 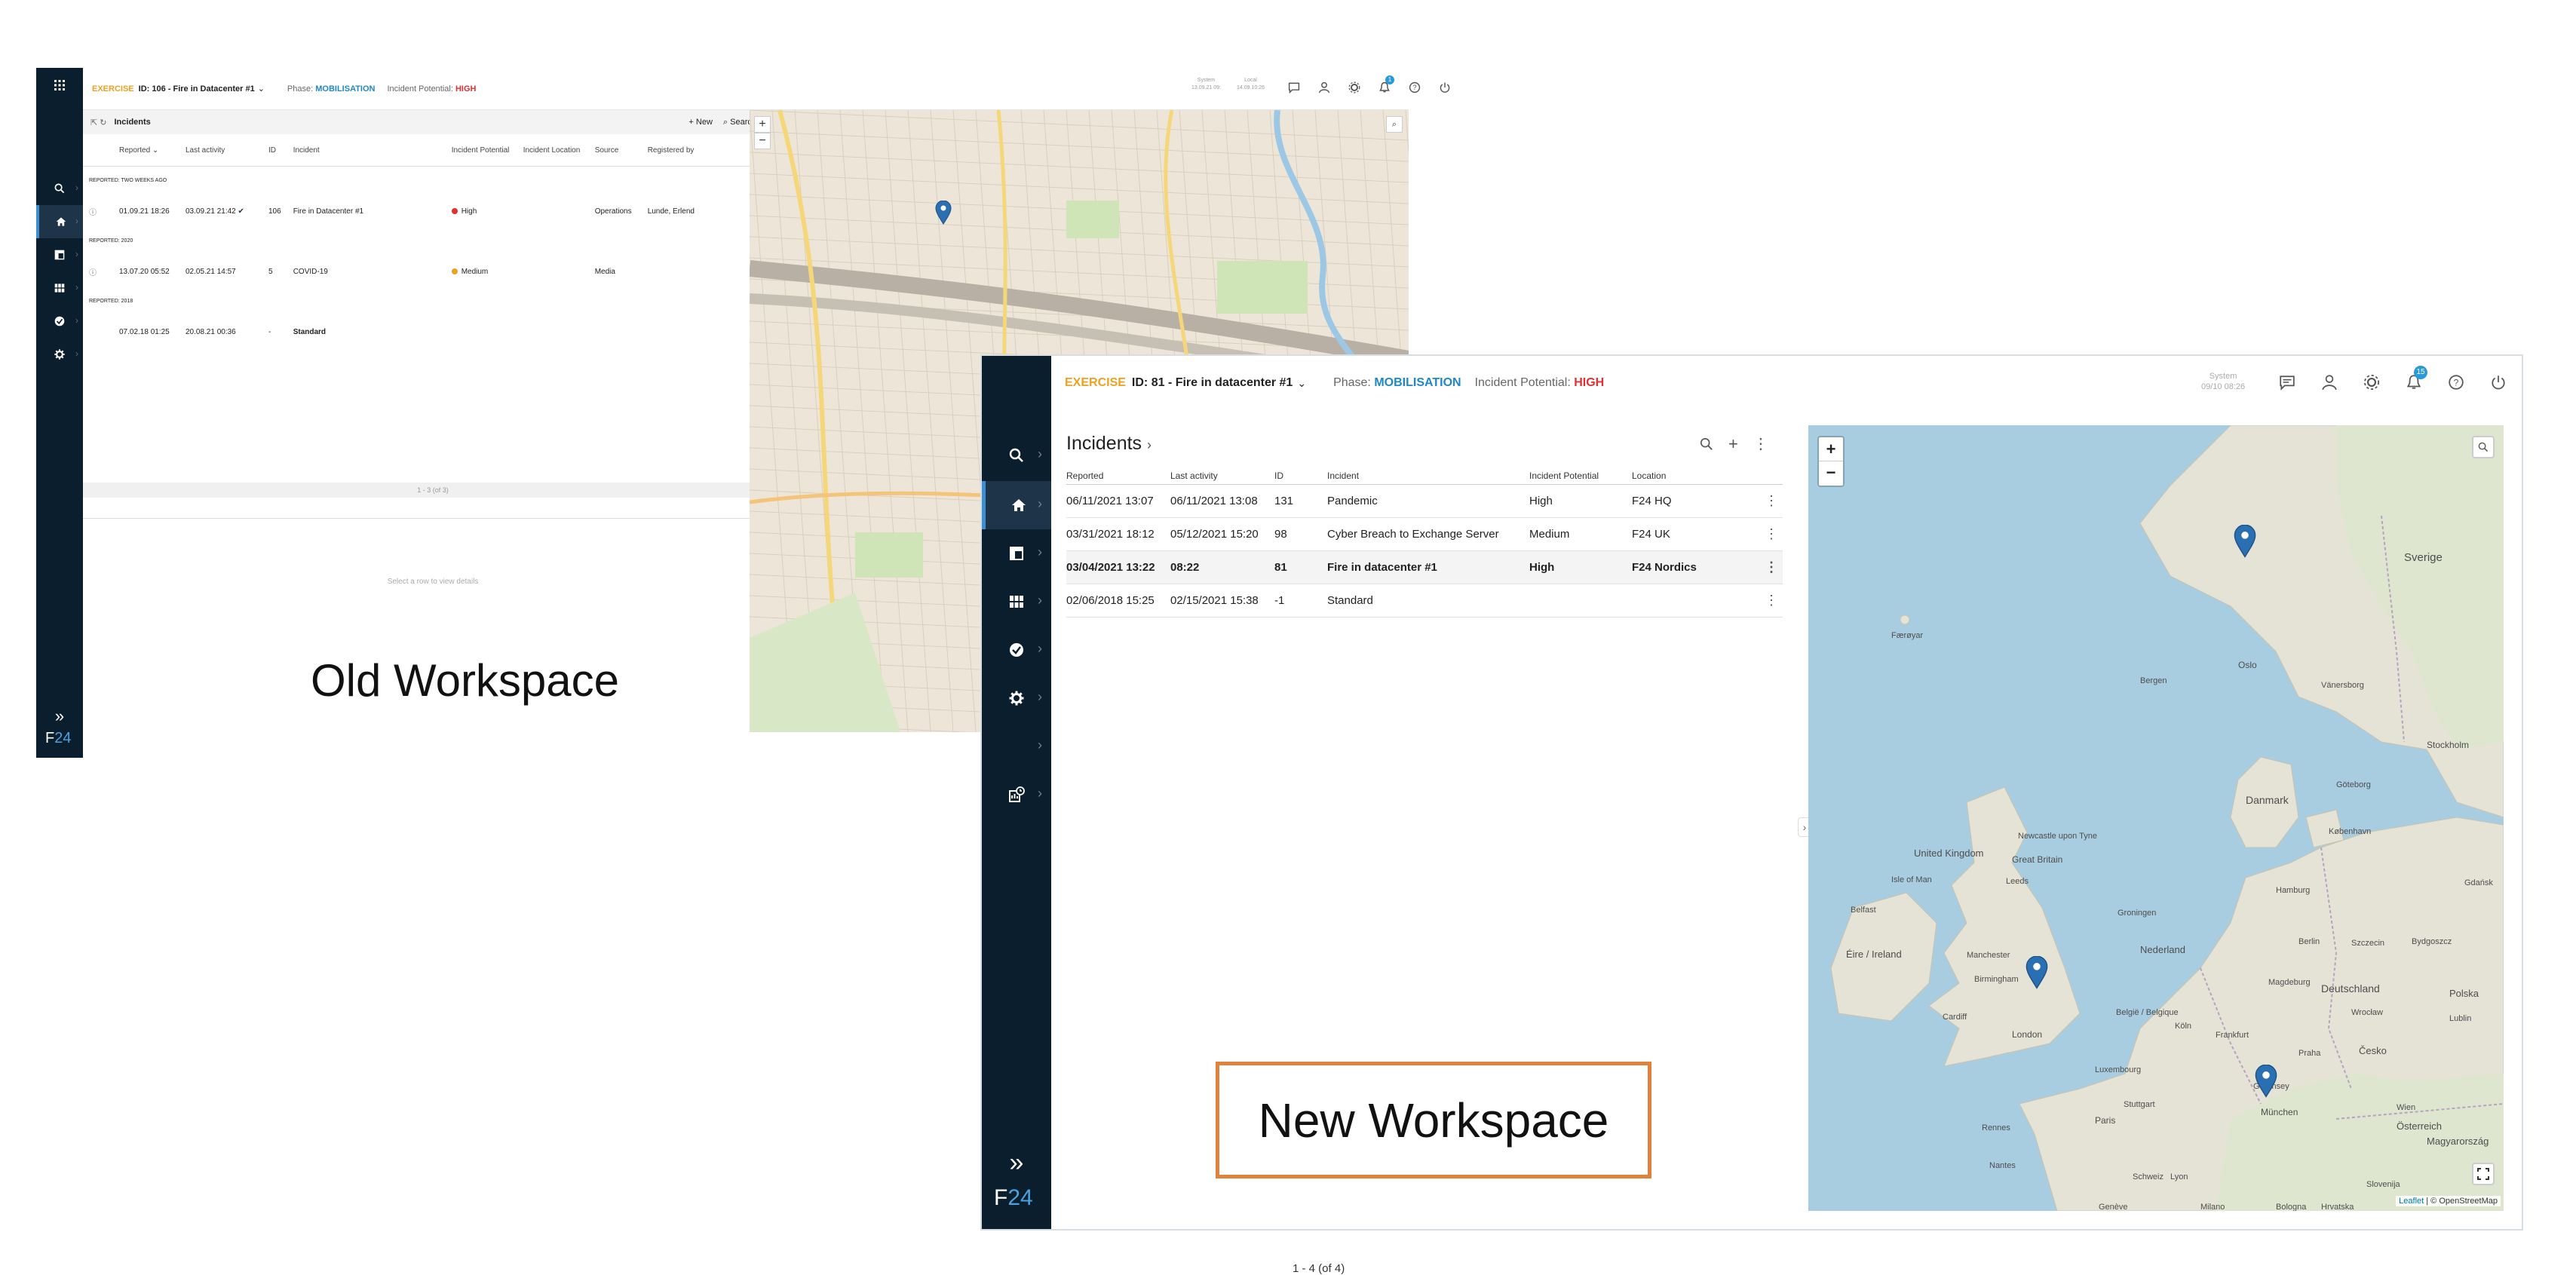 What do you see at coordinates (146, 151) in the screenshot?
I see `col-header: Reported ⌄` at bounding box center [146, 151].